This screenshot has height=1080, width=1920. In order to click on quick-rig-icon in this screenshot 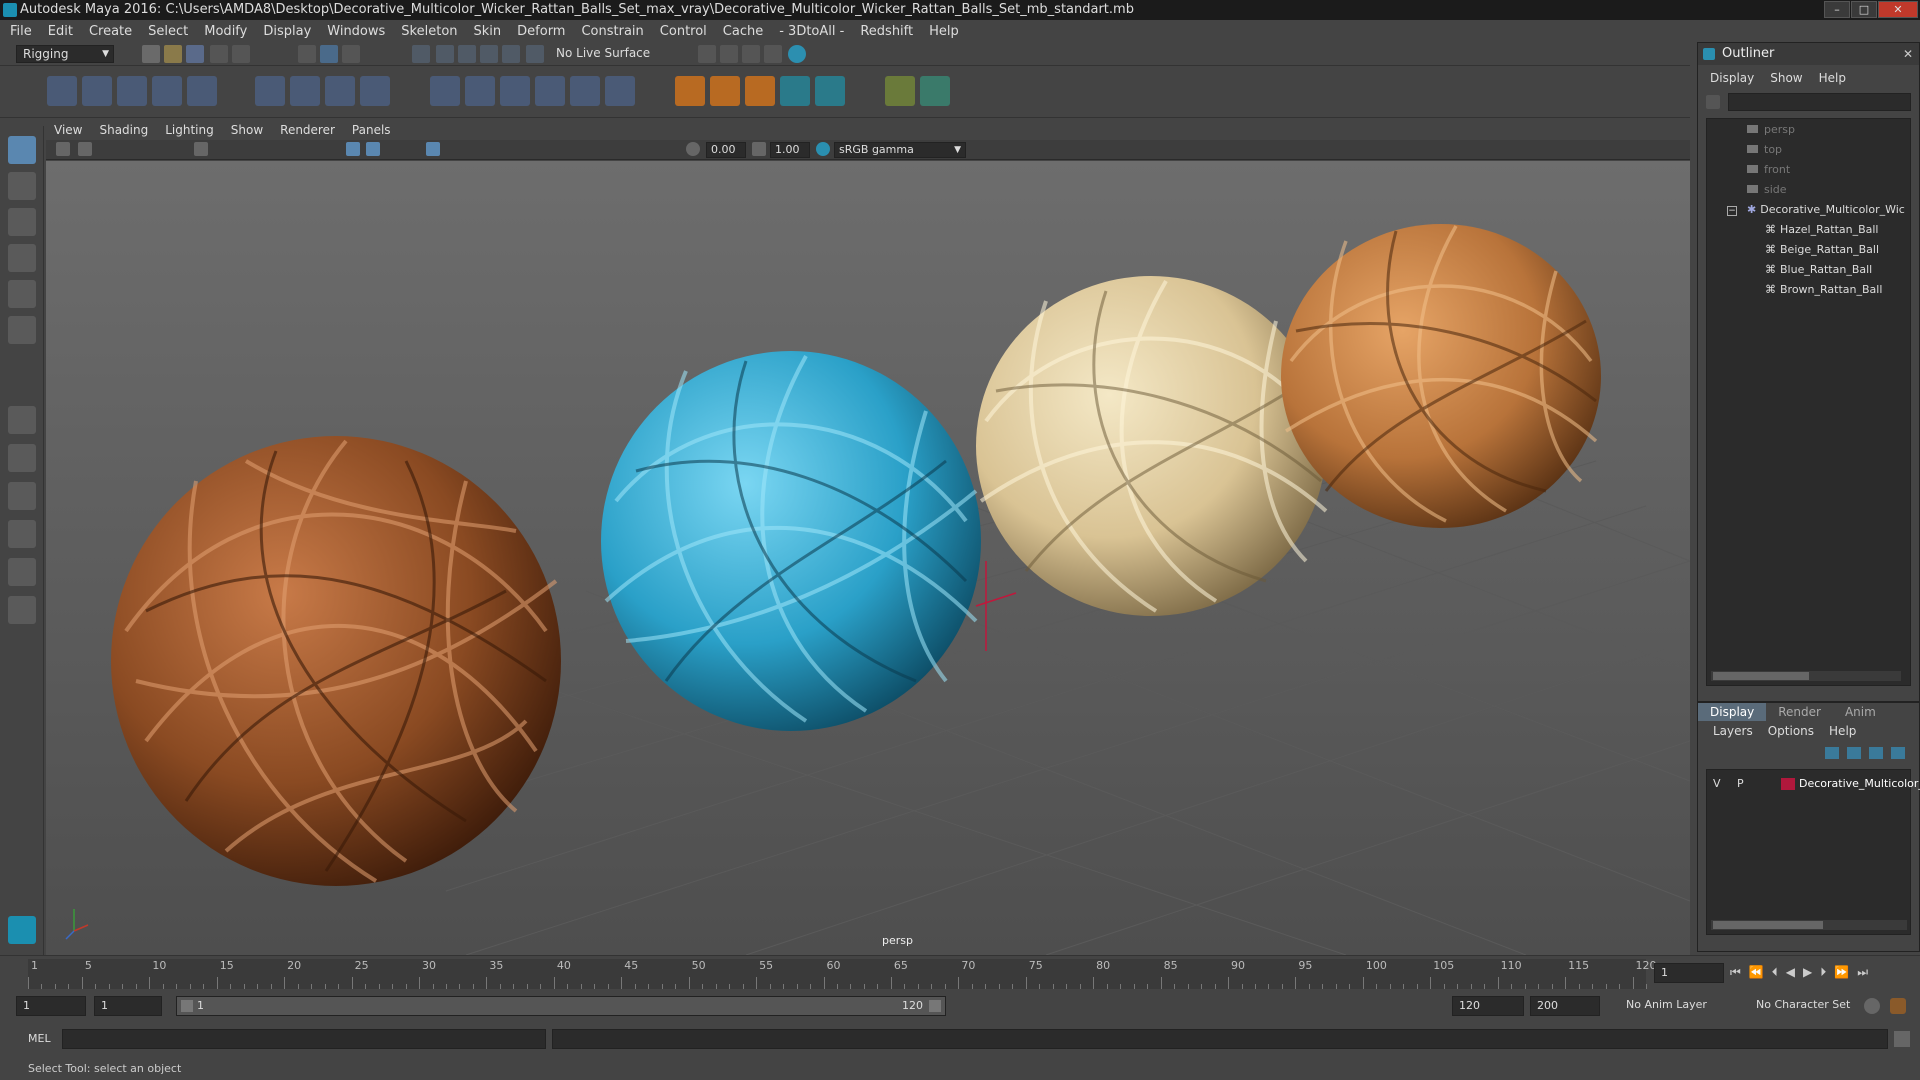, I will do `click(760, 91)`.